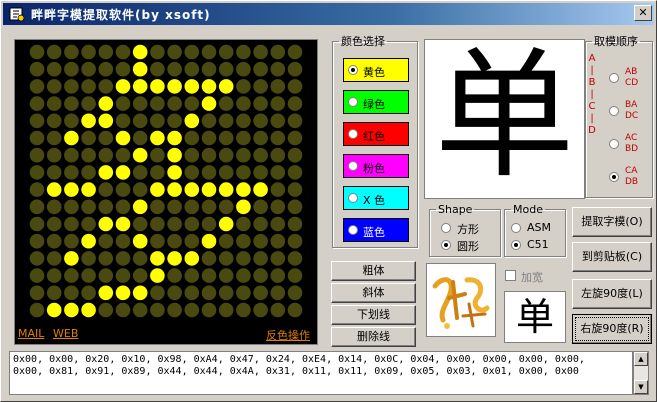 The image size is (657, 402). What do you see at coordinates (376, 70) in the screenshot?
I see `color-option: 黄色` at bounding box center [376, 70].